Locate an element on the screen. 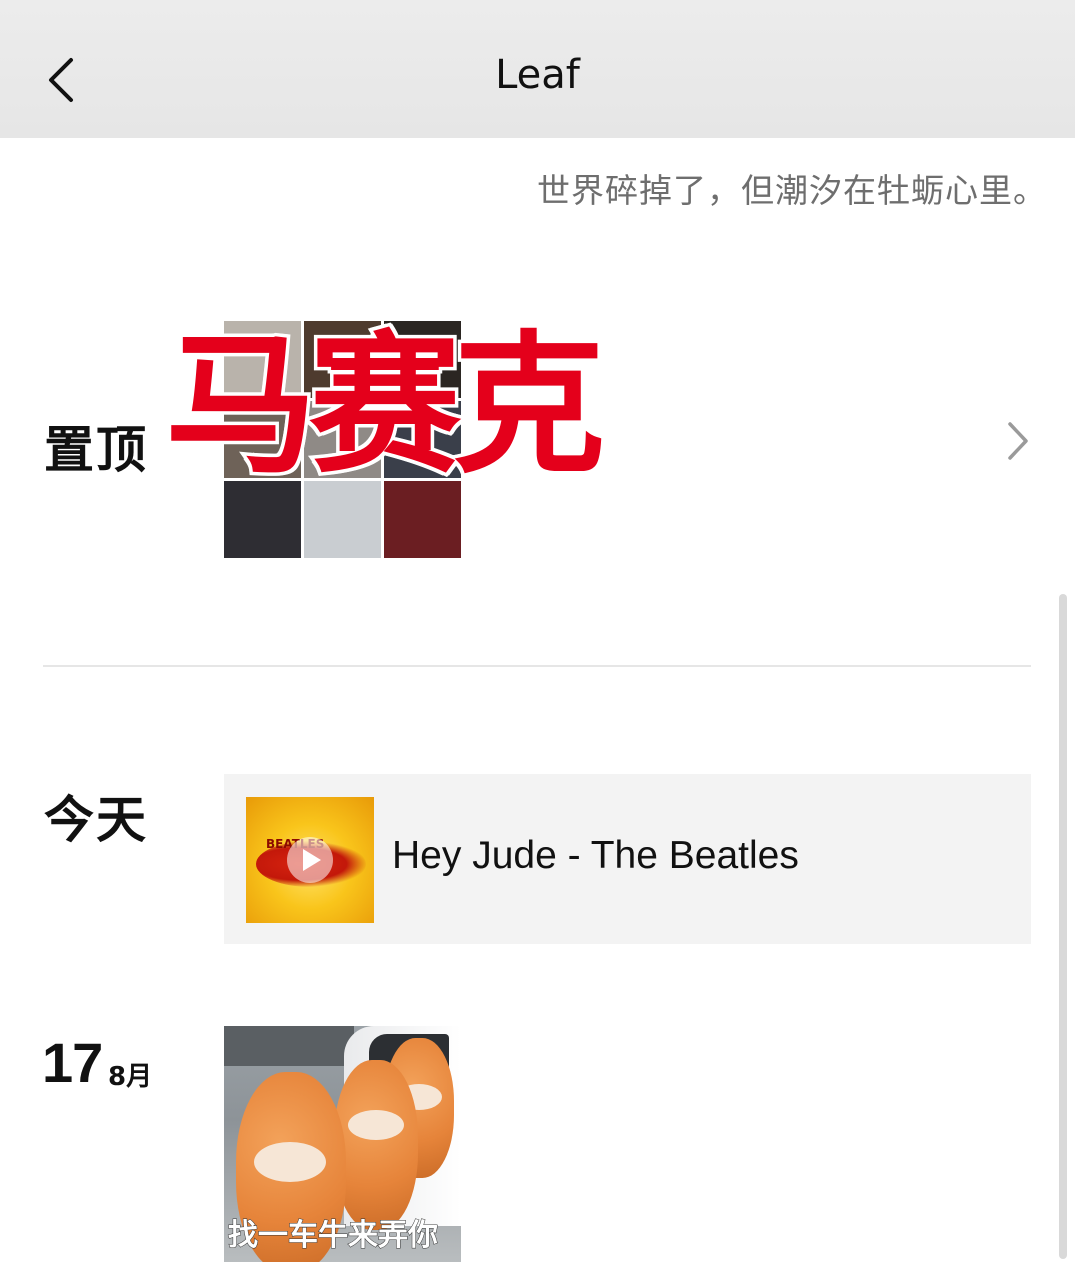 The height and width of the screenshot is (1280, 1075). meme-image-post: 找一车牛来弄你 is located at coordinates (342, 1144).